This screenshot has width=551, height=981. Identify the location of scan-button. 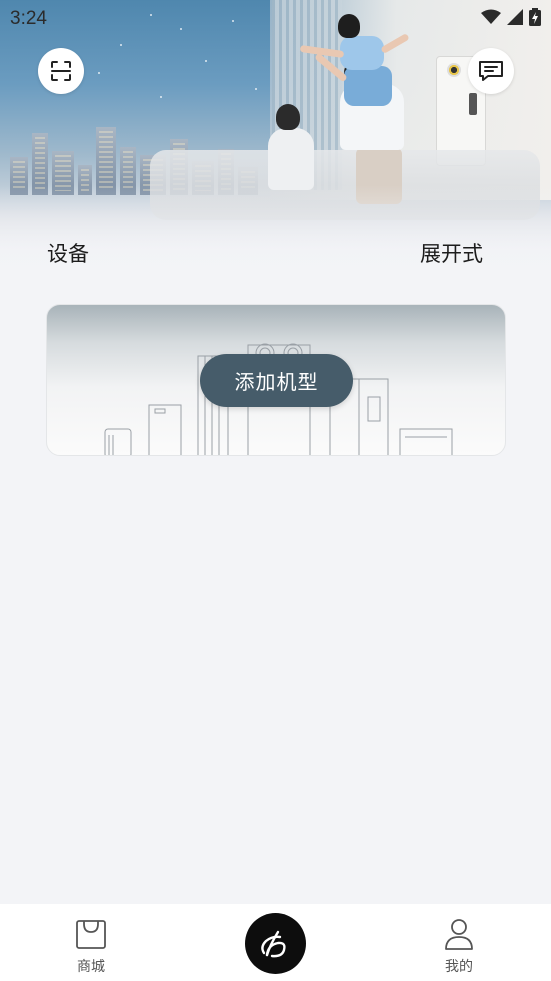
(61, 71).